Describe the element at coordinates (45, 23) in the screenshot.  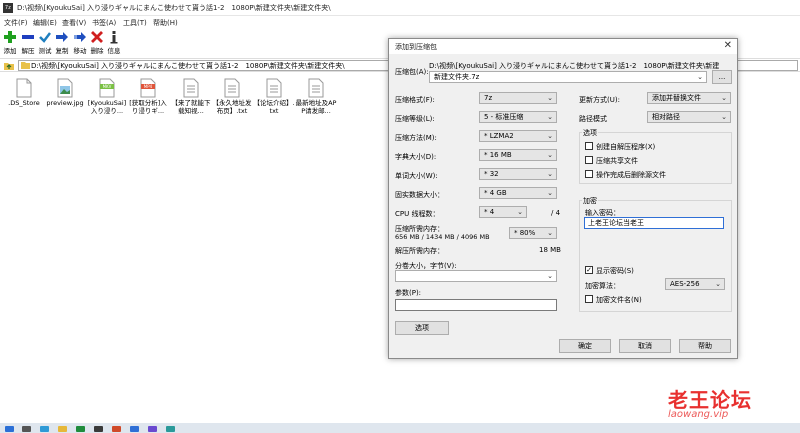
I see `menu-edit: 编辑(E)` at that location.